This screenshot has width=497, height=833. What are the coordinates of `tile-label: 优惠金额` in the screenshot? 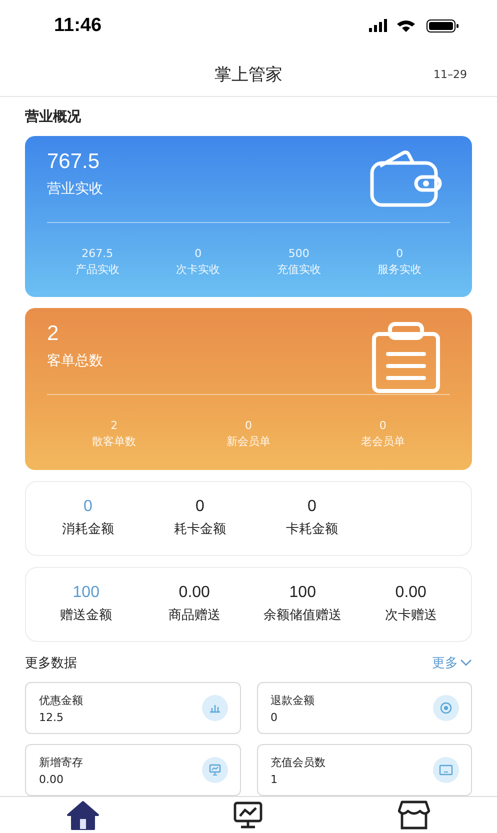 It's located at (61, 700).